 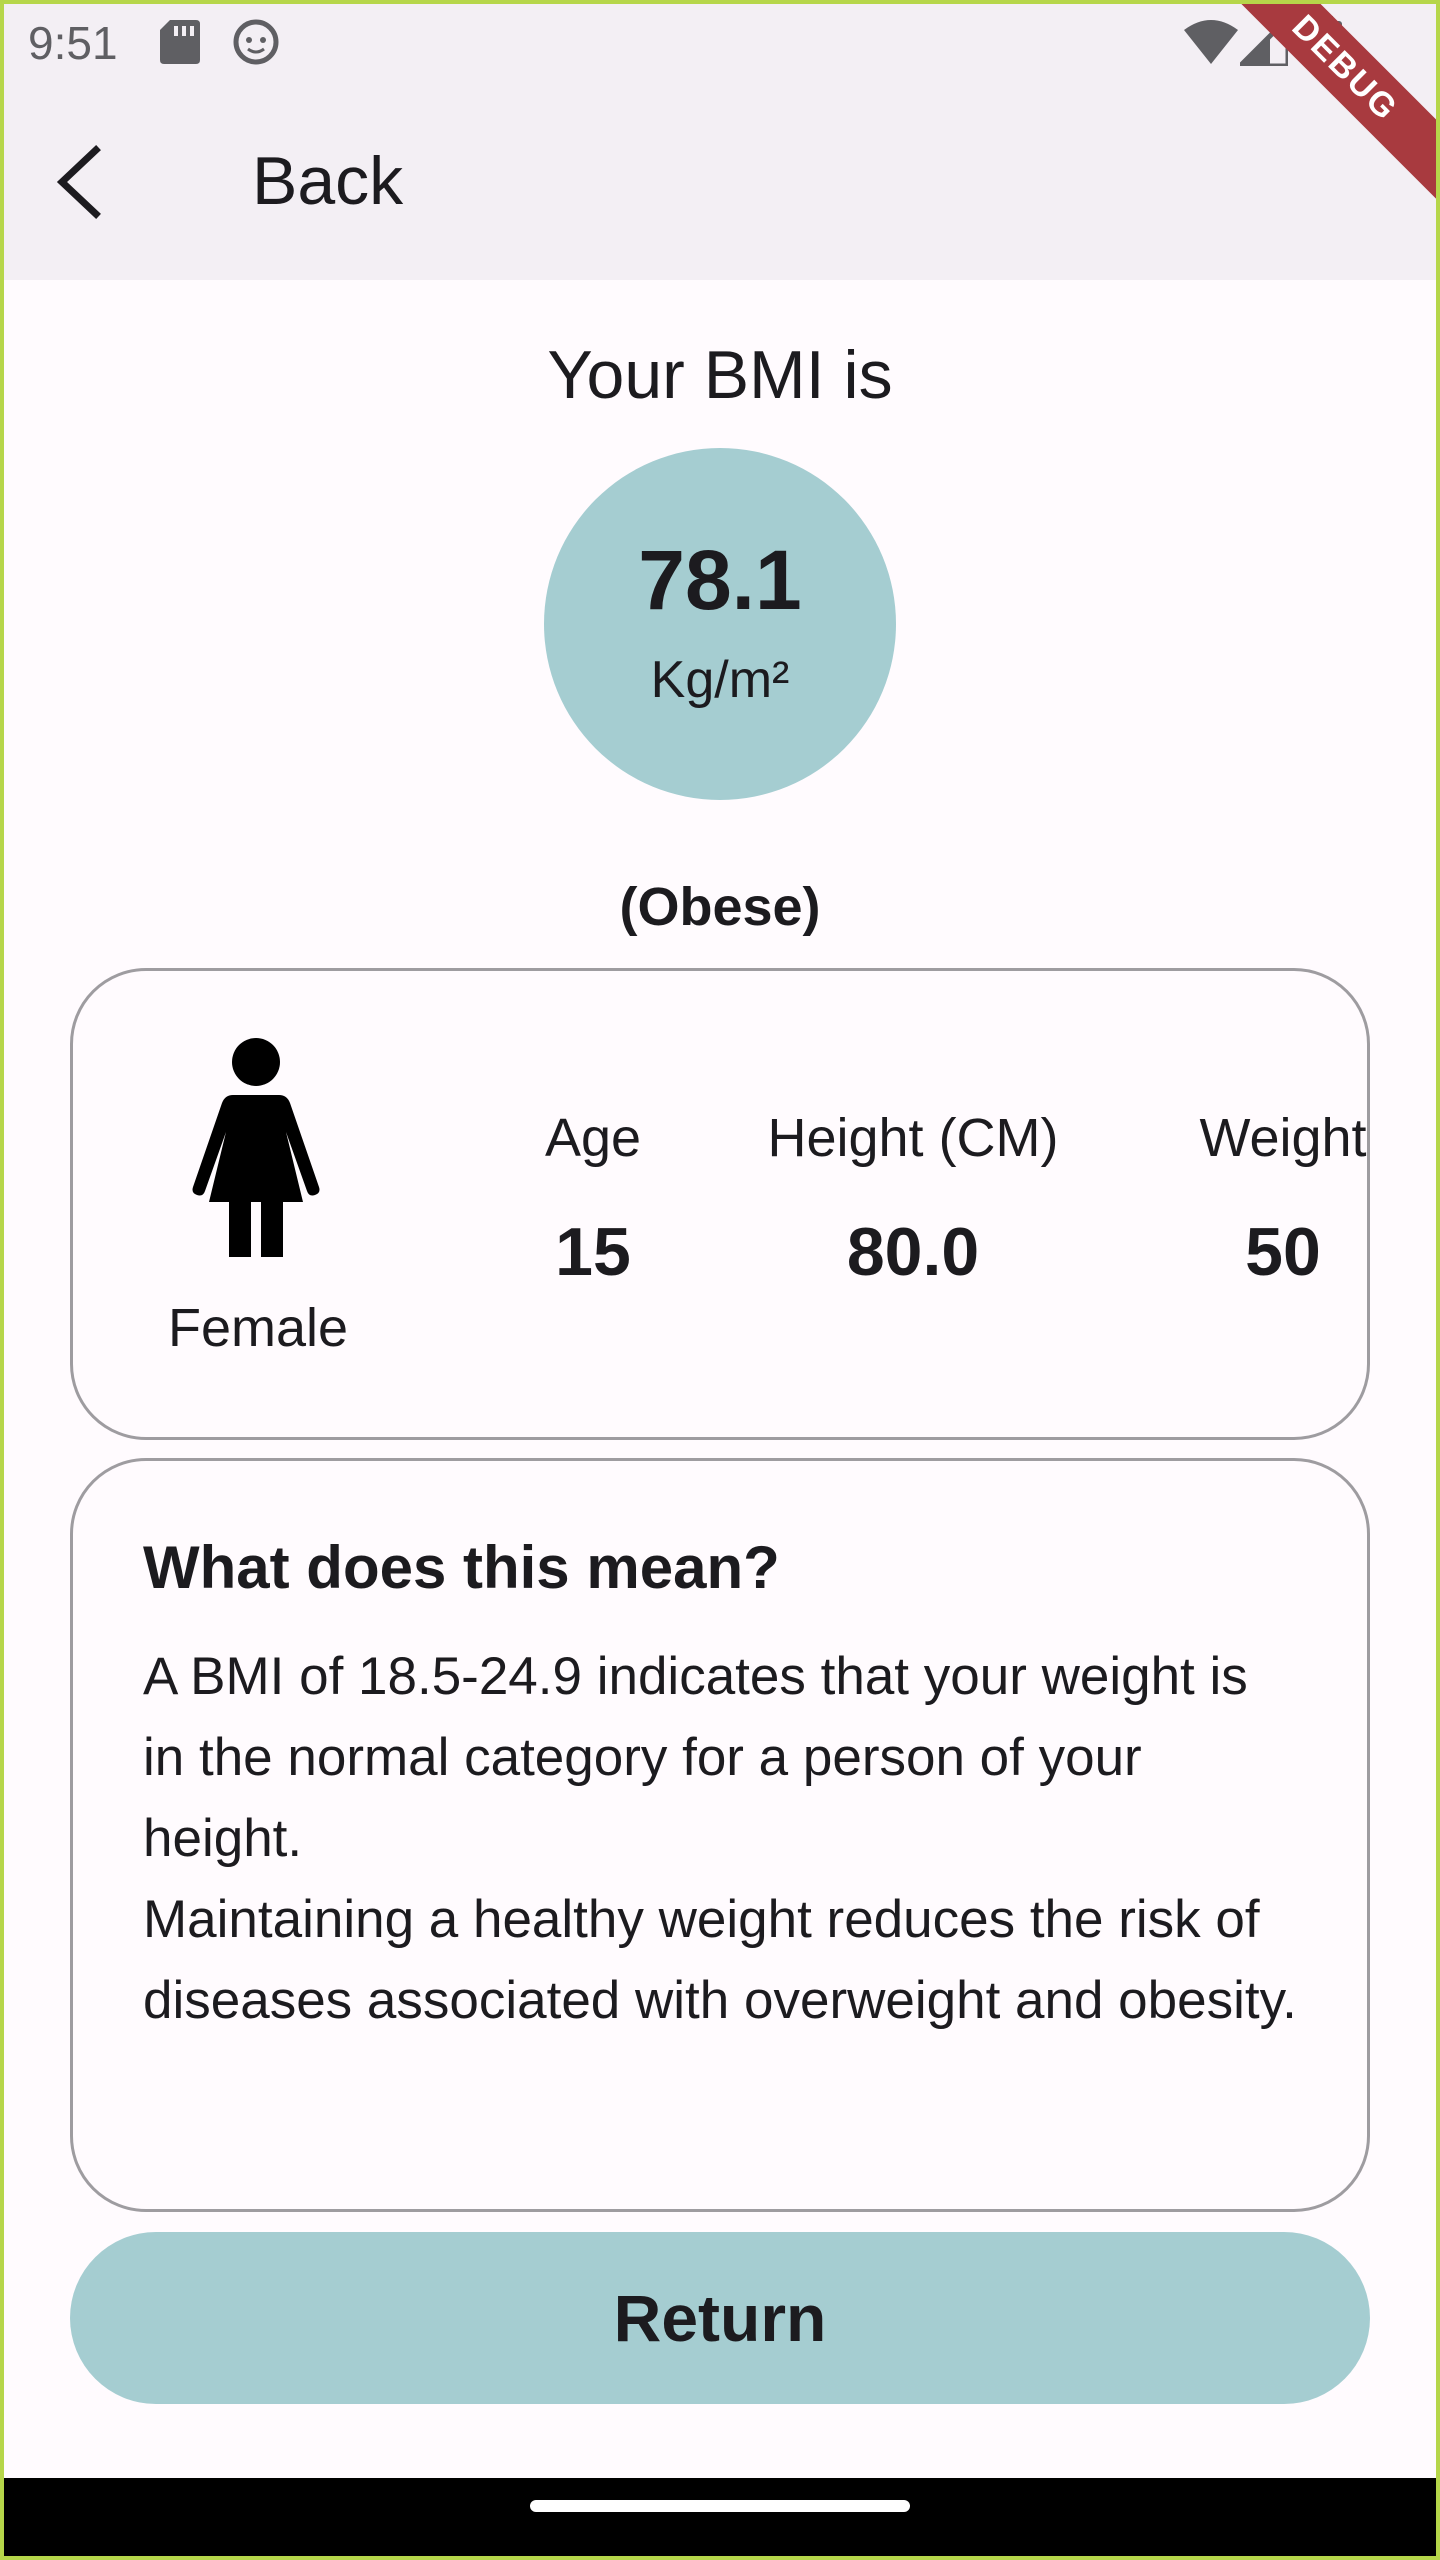 What do you see at coordinates (593, 1138) in the screenshot?
I see `age-label: Age` at bounding box center [593, 1138].